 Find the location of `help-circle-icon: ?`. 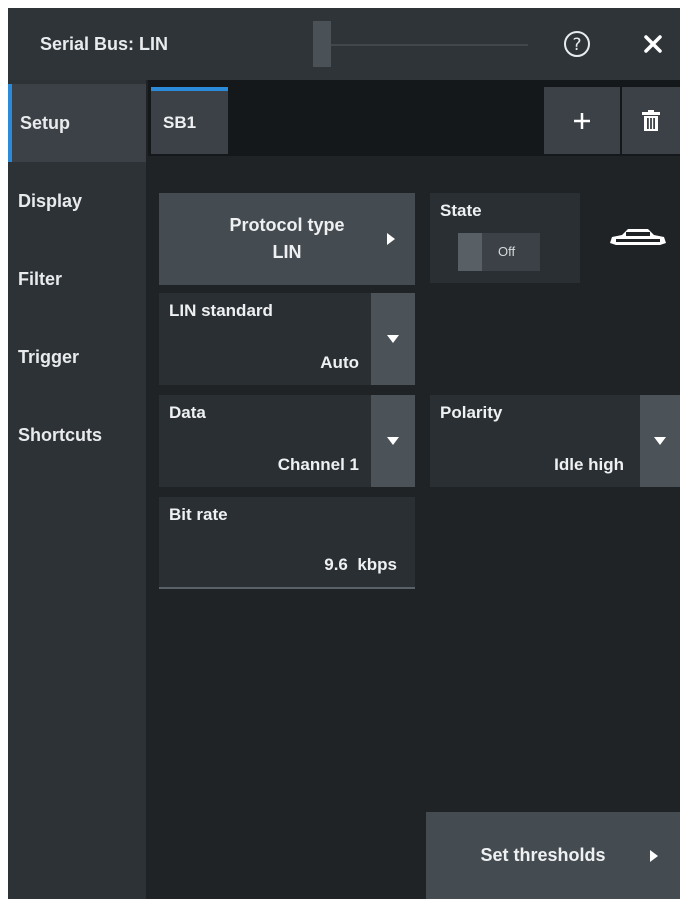

help-circle-icon: ? is located at coordinates (577, 44).